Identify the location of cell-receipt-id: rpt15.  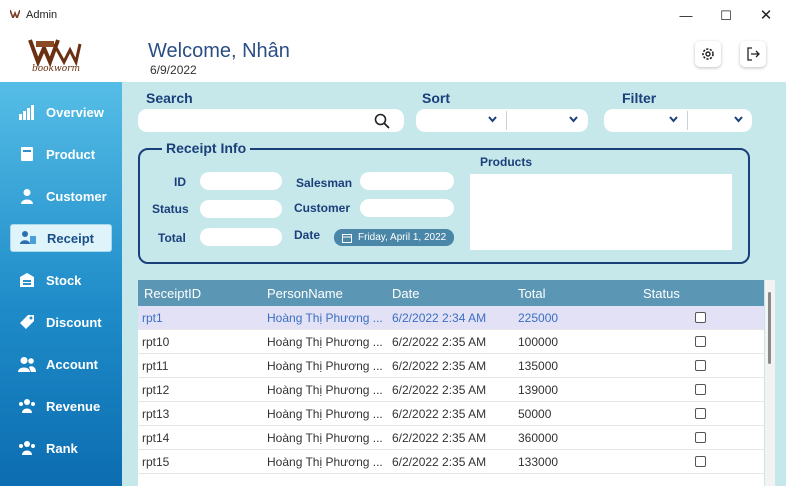
(156, 462).